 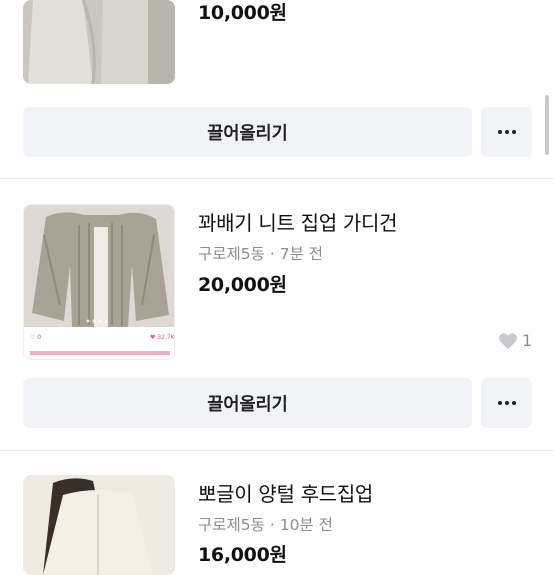 I want to click on scrollbar, so click(x=547, y=125).